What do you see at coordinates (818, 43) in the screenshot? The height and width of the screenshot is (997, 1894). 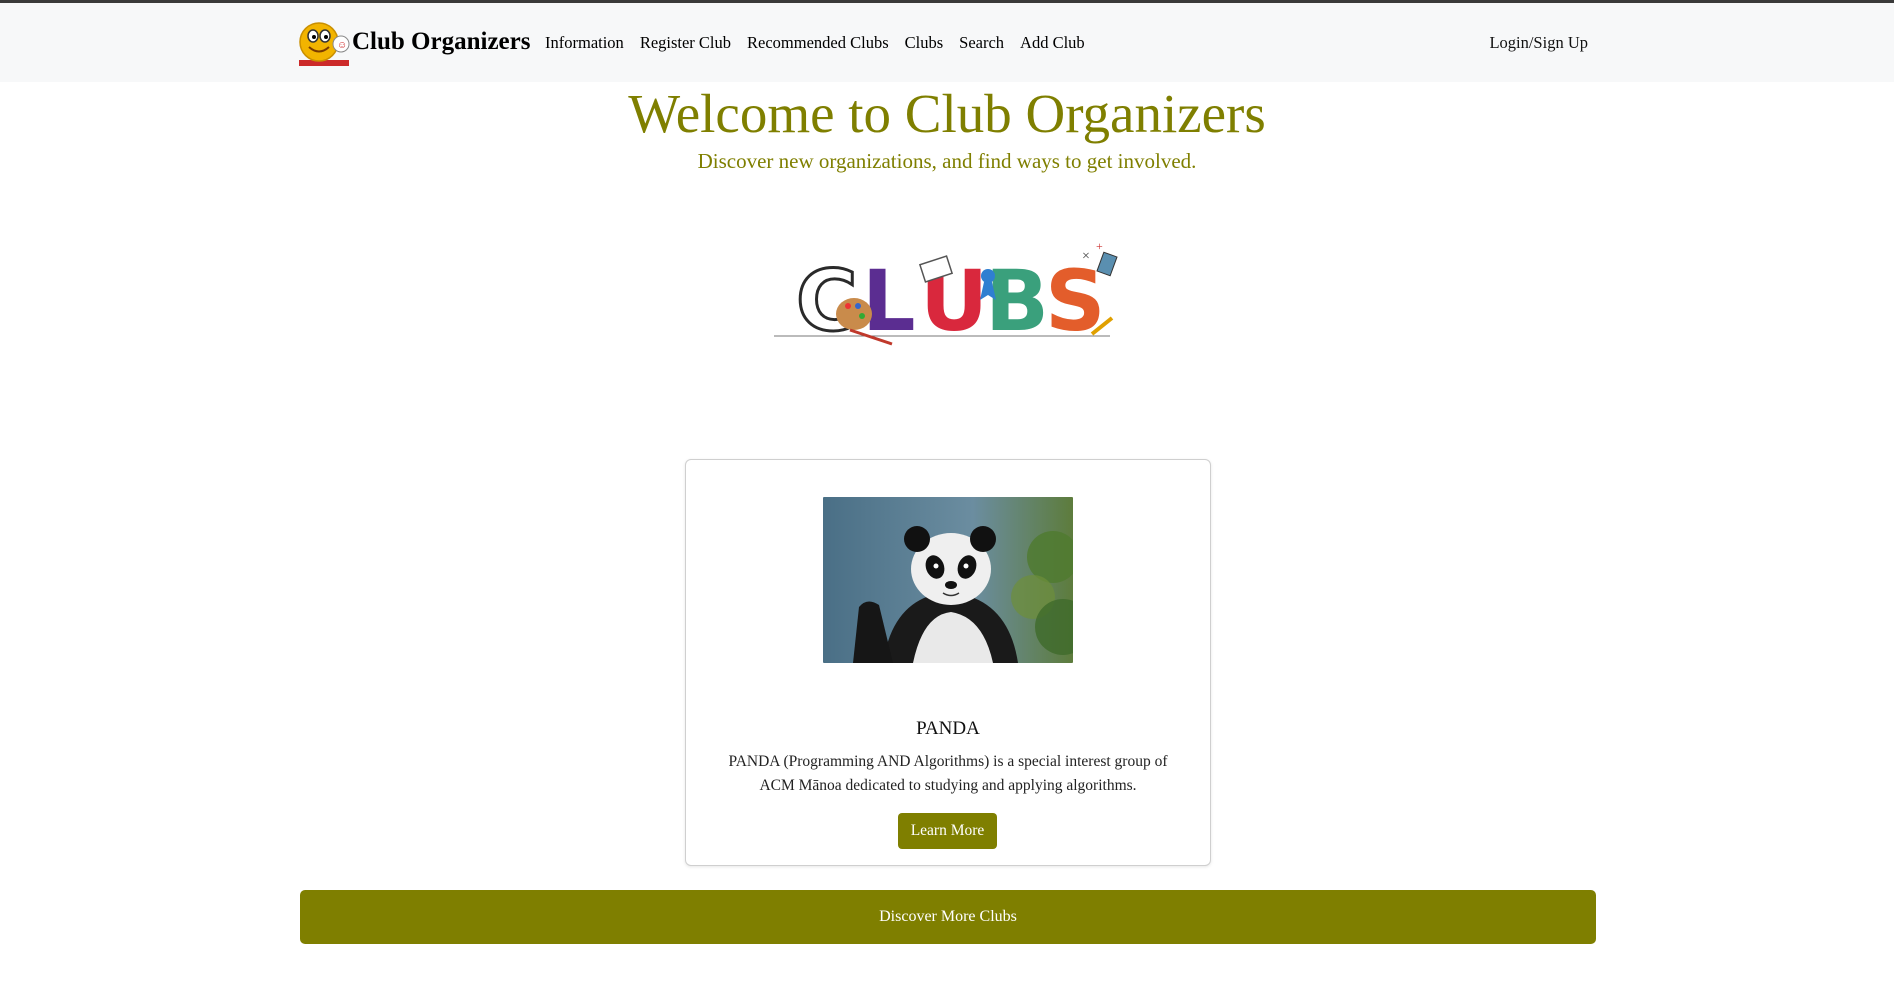 I see `nav-link-recommended-clubs: Recommended Clubs` at bounding box center [818, 43].